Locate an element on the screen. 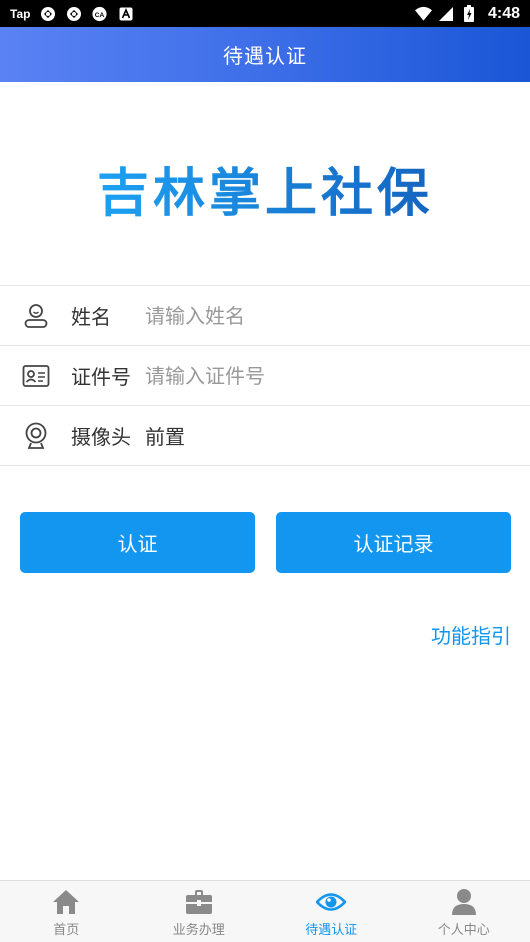 The width and height of the screenshot is (530, 942). eye-icon is located at coordinates (331, 902).